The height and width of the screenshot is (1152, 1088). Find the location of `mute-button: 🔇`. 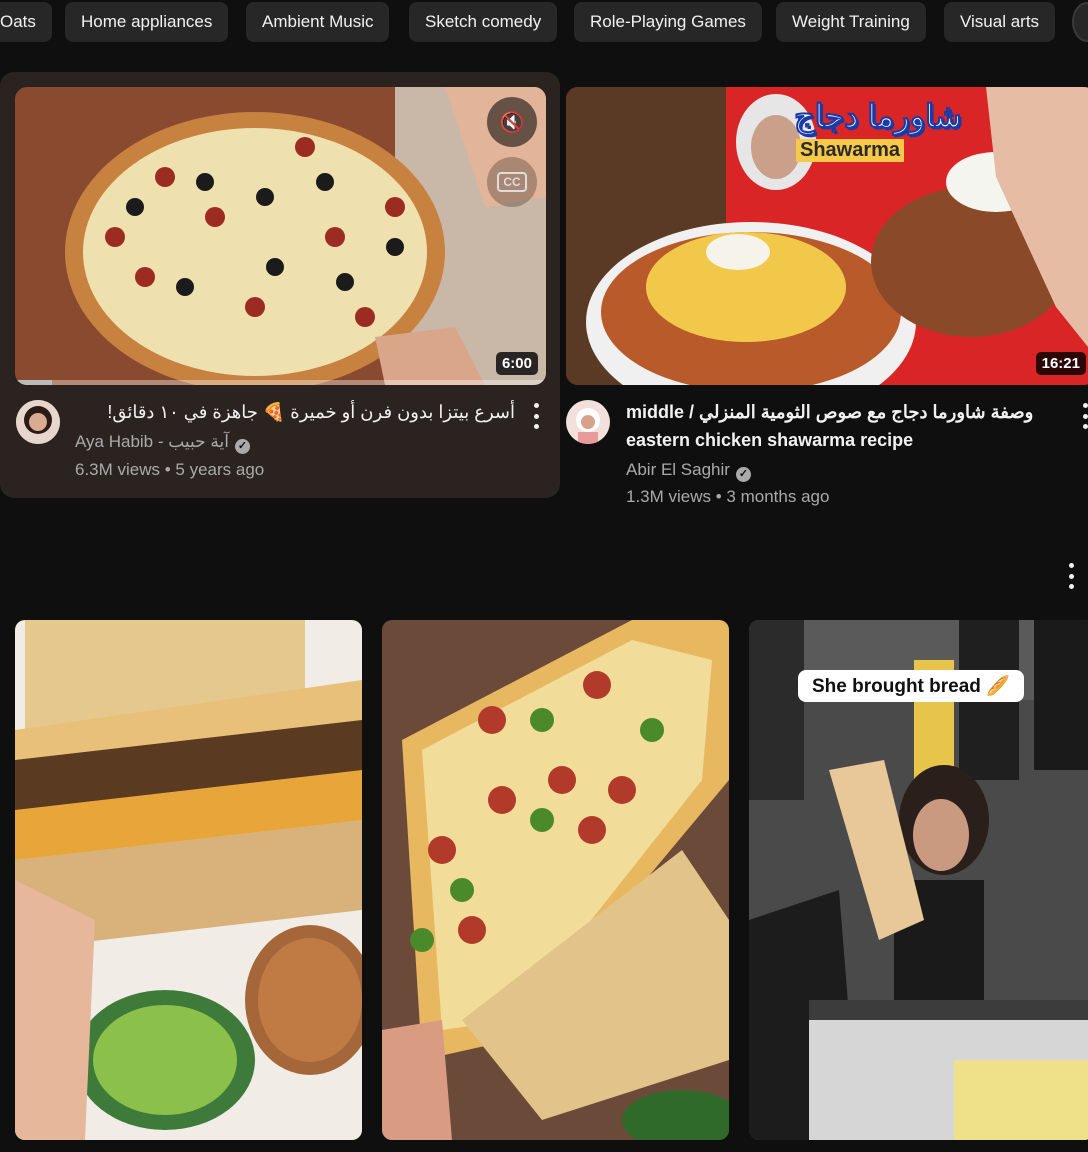

mute-button: 🔇 is located at coordinates (512, 122).